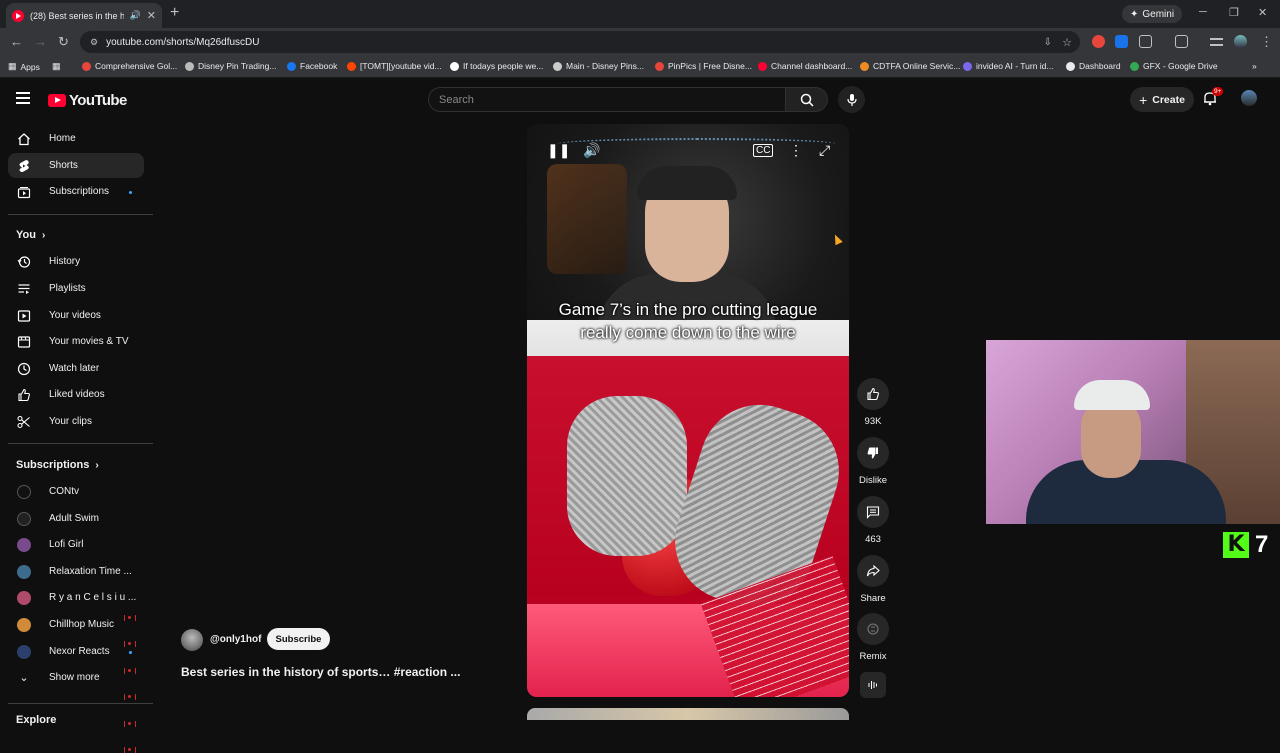 This screenshot has height=753, width=1280. I want to click on browser-tab: (28) Best series in the histo 🔊 ✕, so click(84, 15).